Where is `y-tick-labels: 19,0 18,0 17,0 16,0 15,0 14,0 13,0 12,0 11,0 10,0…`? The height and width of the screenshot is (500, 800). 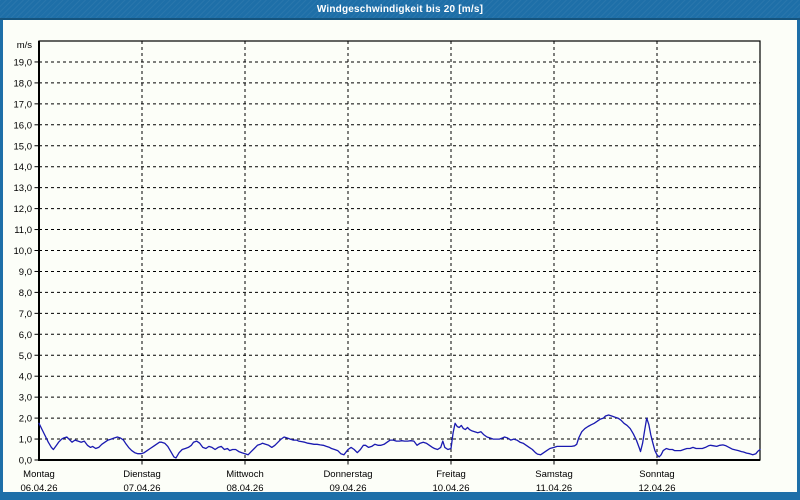 y-tick-labels: 19,0 18,0 17,0 16,0 15,0 14,0 13,0 12,0 11,0 10,0… is located at coordinates (23, 261).